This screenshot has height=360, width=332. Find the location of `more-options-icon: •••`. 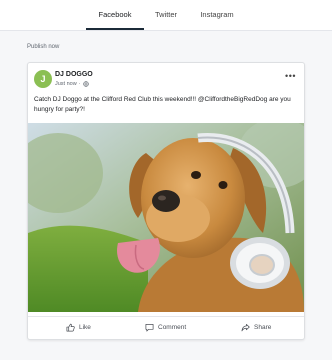

more-options-icon: ••• is located at coordinates (290, 76).